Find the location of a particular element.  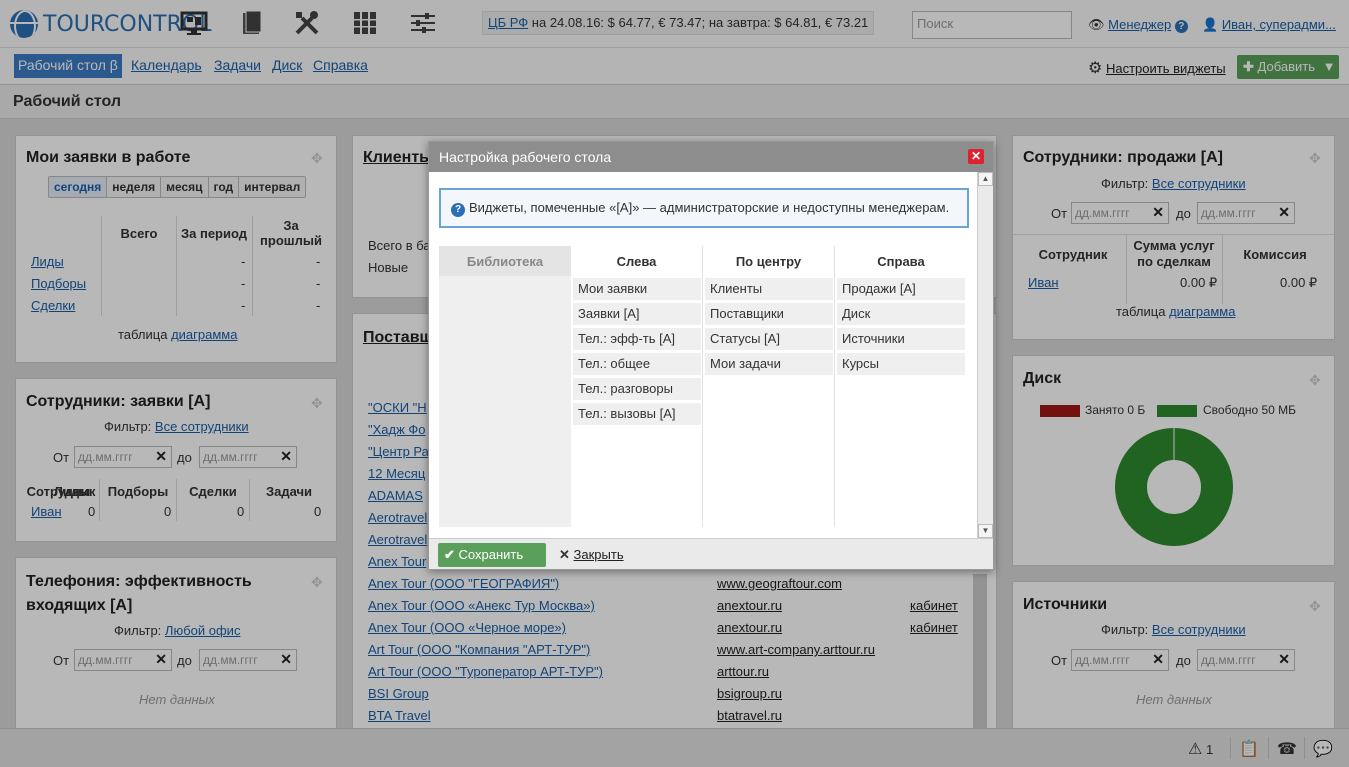

column-right: Справа Продажи [А] Диск Источники Курсы is located at coordinates (901, 386).